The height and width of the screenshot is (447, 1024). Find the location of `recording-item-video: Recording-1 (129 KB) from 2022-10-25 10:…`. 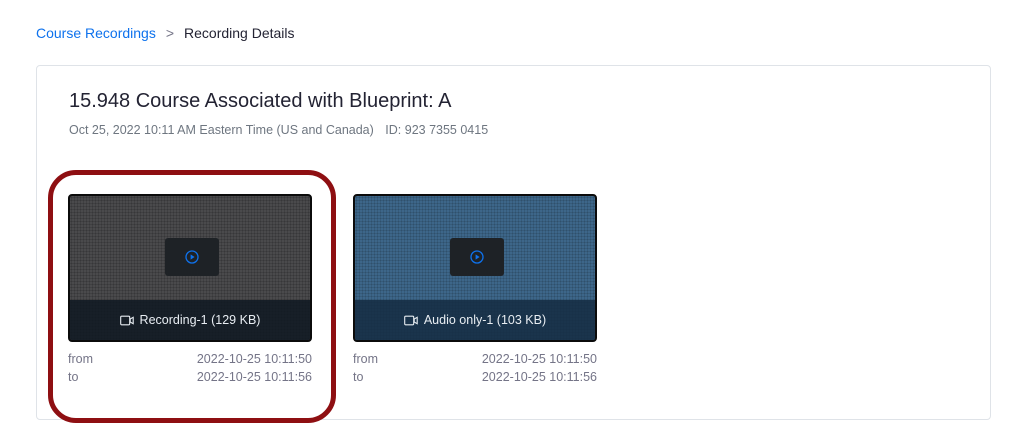

recording-item-video: Recording-1 (129 KB) from 2022-10-25 10:… is located at coordinates (190, 290).